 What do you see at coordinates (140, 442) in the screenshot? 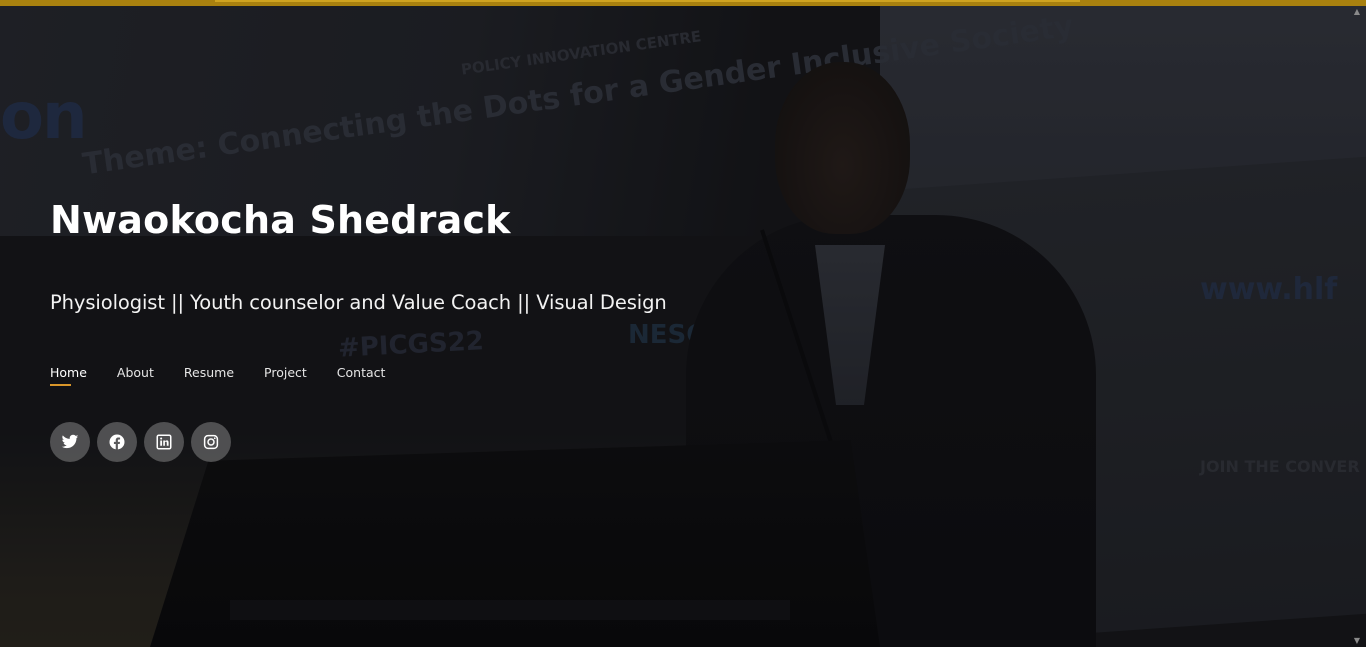
I see `social-links` at bounding box center [140, 442].